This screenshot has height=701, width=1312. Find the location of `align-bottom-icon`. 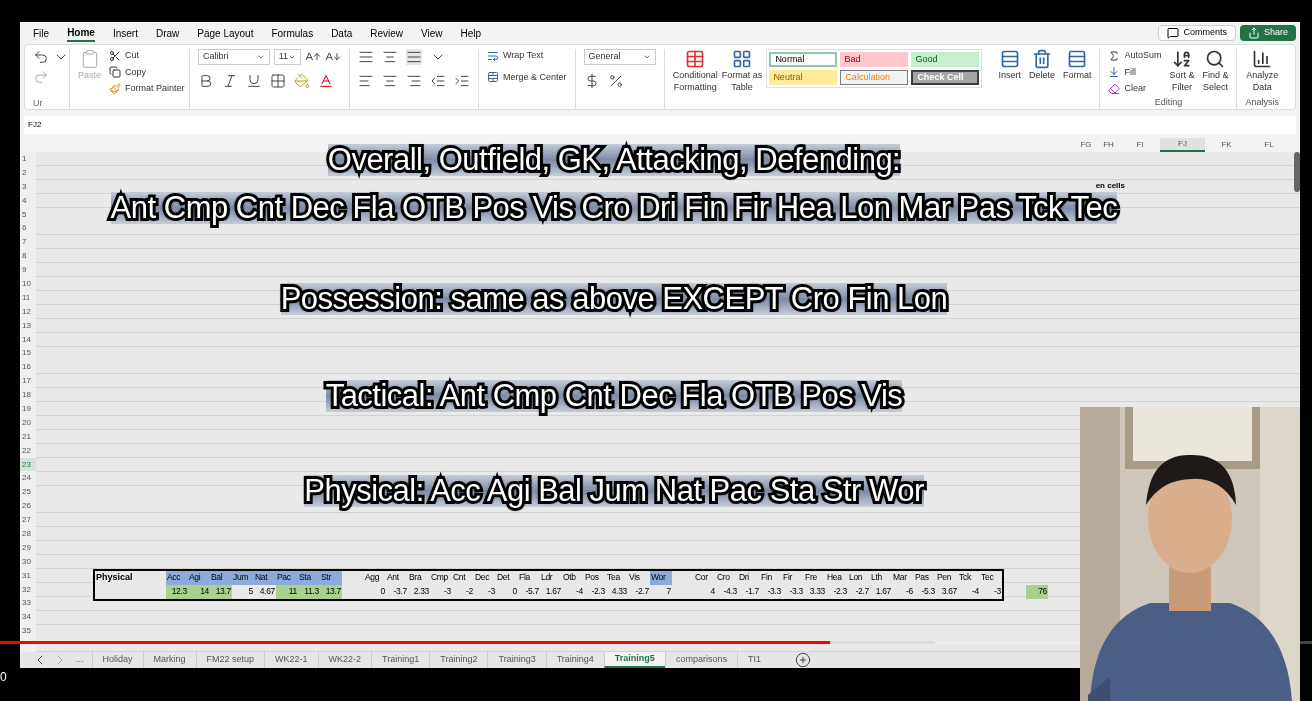

align-bottom-icon is located at coordinates (414, 57).